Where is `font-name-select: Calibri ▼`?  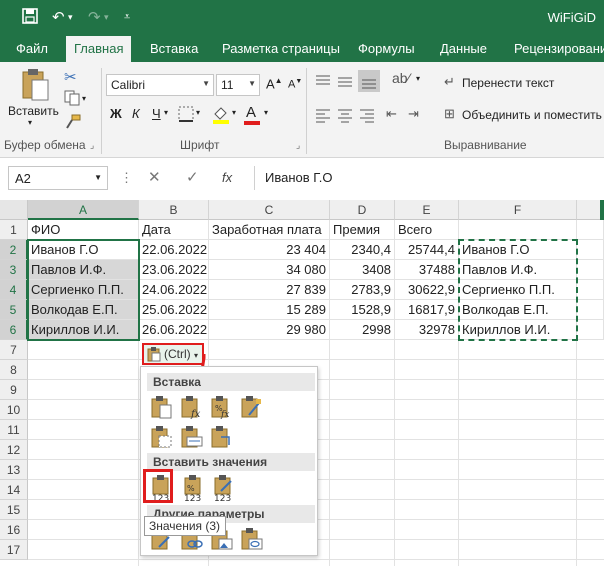 font-name-select: Calibri ▼ is located at coordinates (160, 85).